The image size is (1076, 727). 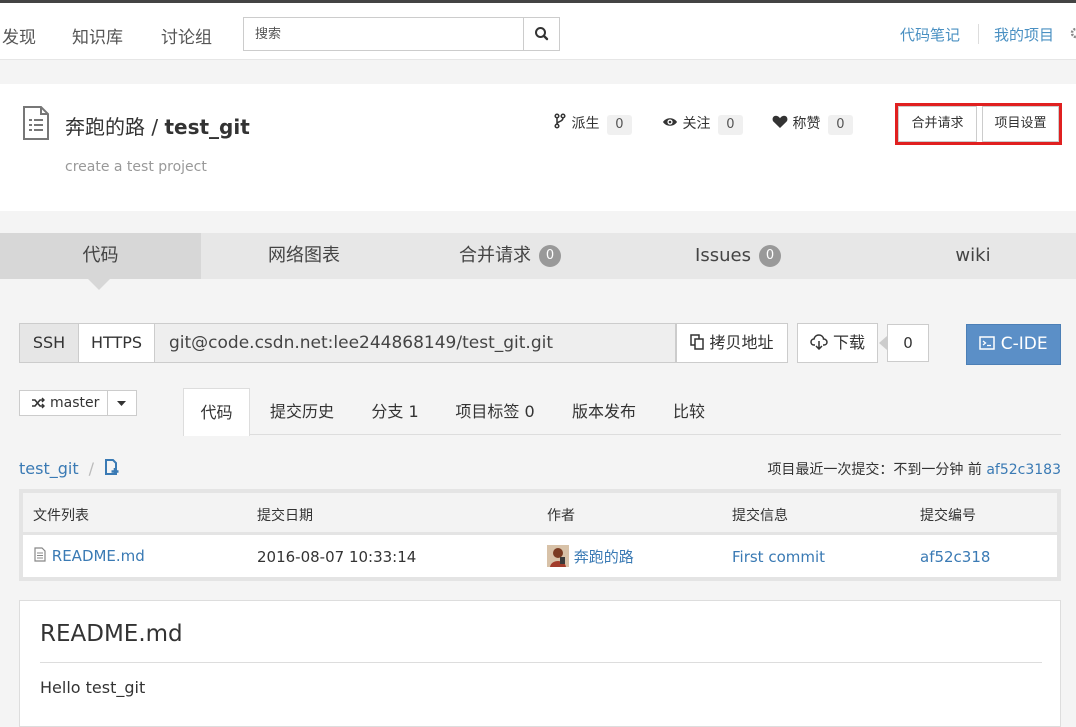 What do you see at coordinates (136, 167) in the screenshot?
I see `repo-description: create a test project` at bounding box center [136, 167].